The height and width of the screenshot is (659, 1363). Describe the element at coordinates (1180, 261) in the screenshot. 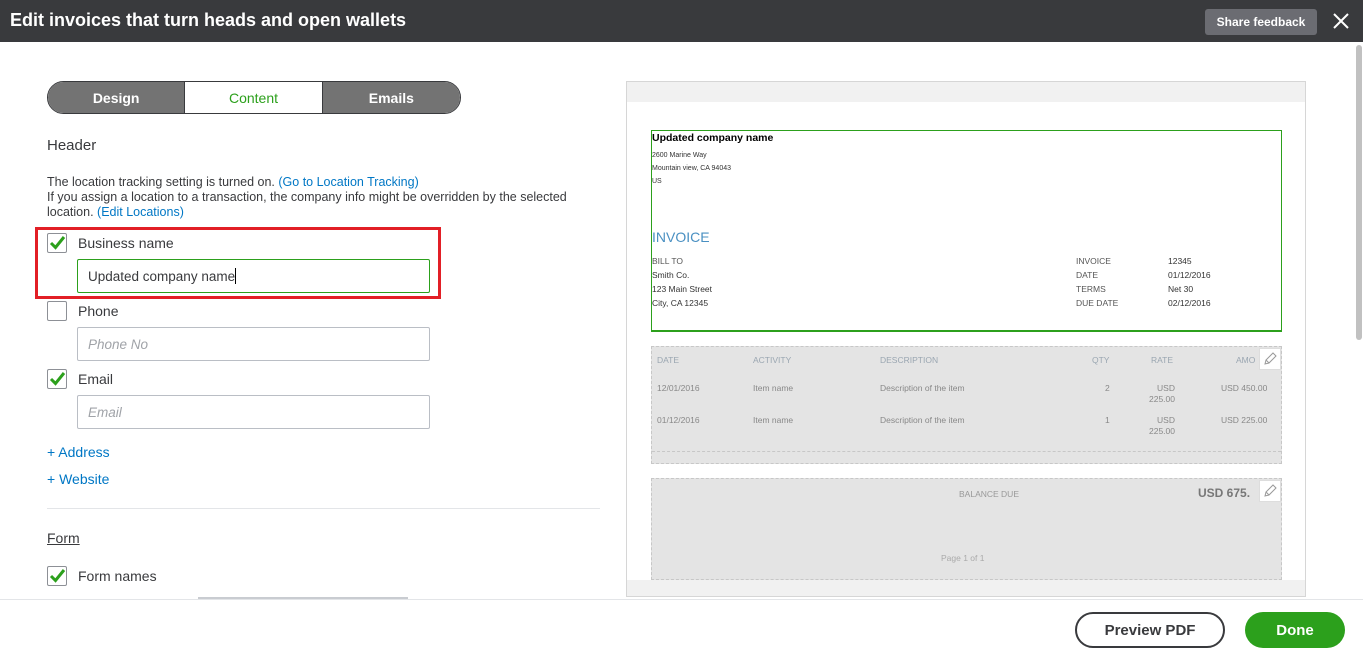

I see `meta-value: 12345` at that location.